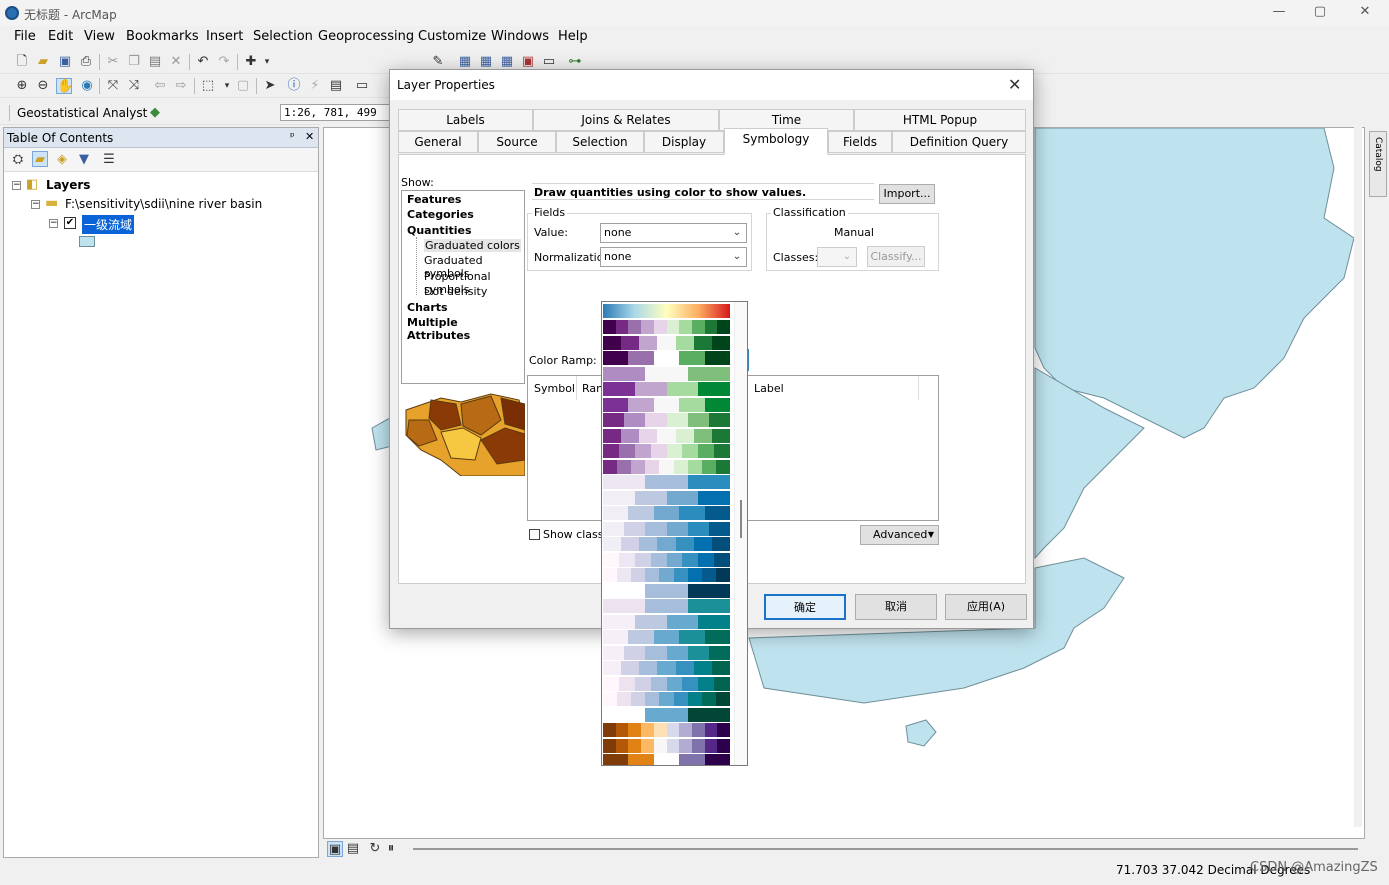 The height and width of the screenshot is (885, 1389). Describe the element at coordinates (434, 199) in the screenshot. I see `show-item-features: Features` at that location.